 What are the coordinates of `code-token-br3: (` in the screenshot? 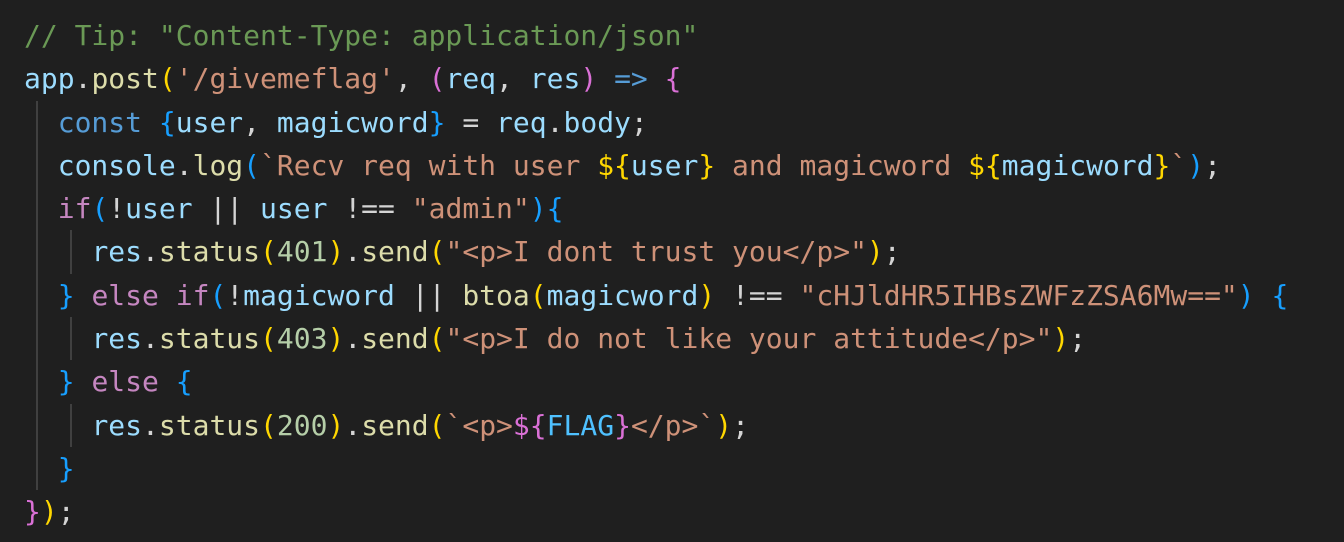 It's located at (252, 165).